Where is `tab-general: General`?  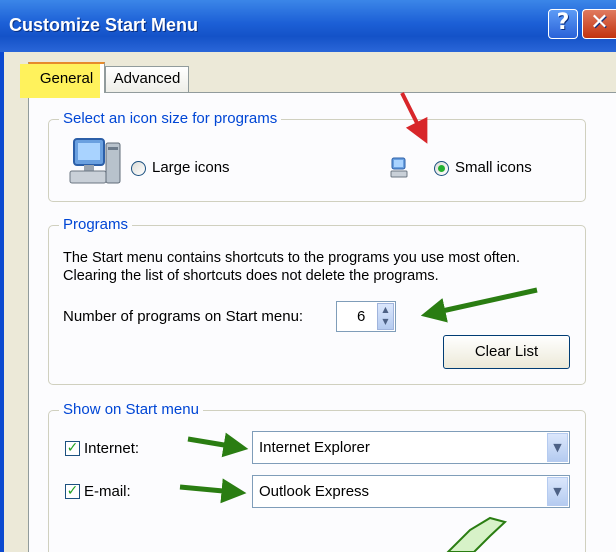
tab-general: General is located at coordinates (62, 80).